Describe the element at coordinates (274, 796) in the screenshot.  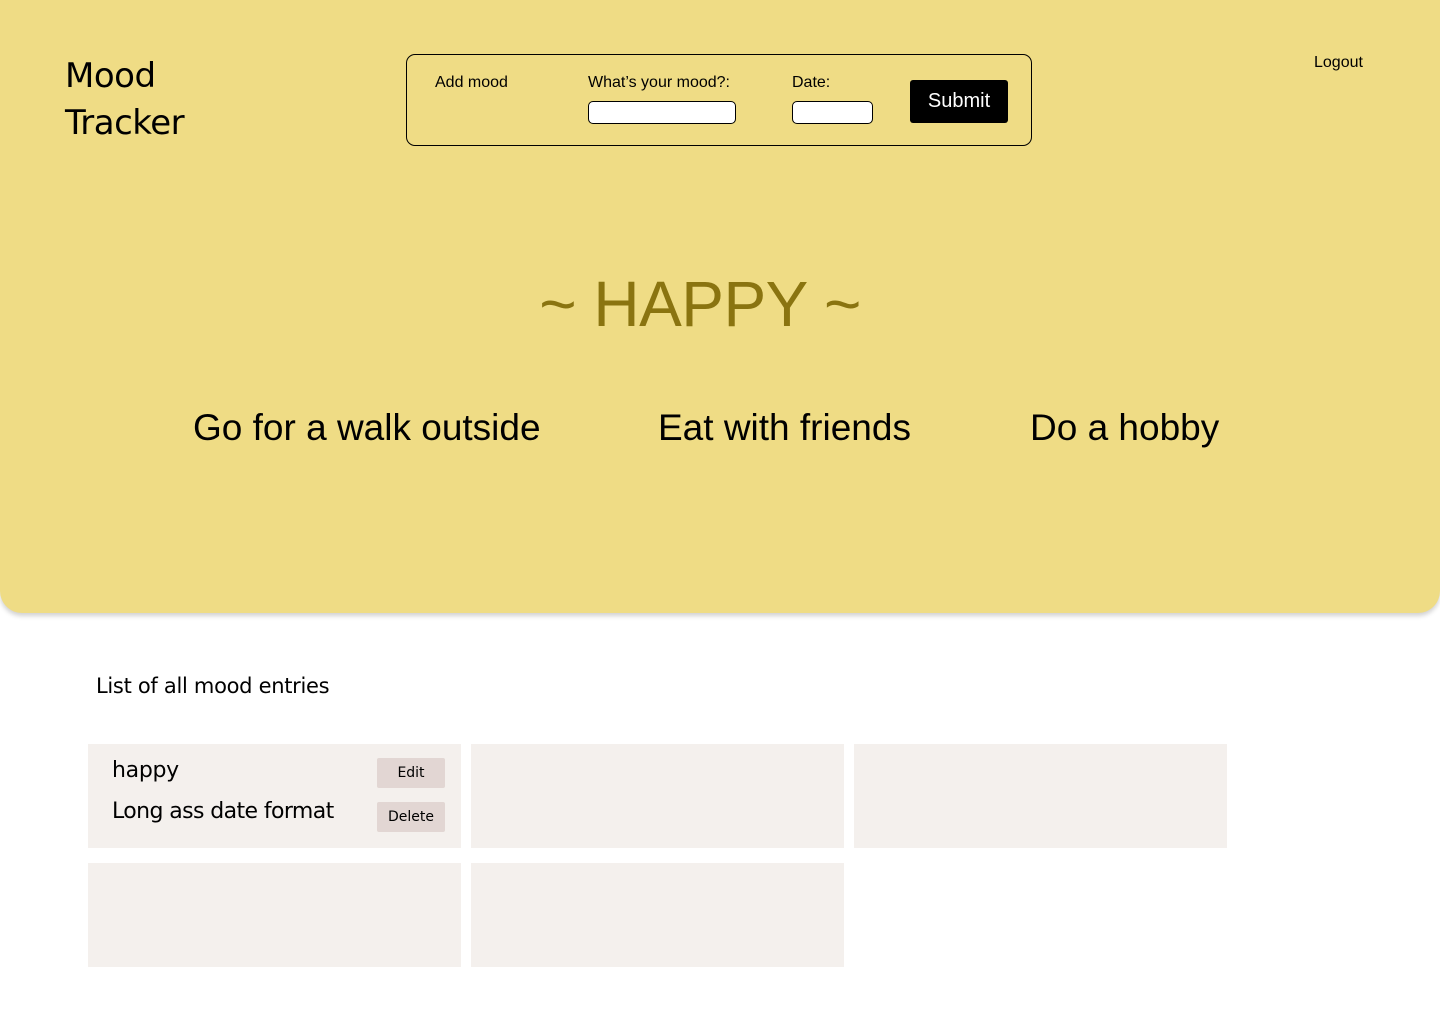
I see `mood-entry-card: happy Long ass date format Edit Delete` at that location.